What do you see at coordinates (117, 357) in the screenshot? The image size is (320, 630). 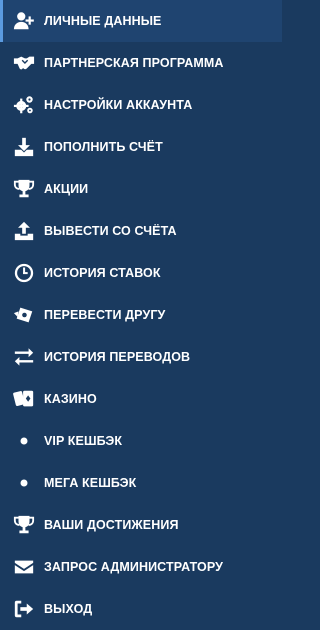 I see `menu-item-label: ИСТОРИЯ ПЕРЕВОДОВ` at bounding box center [117, 357].